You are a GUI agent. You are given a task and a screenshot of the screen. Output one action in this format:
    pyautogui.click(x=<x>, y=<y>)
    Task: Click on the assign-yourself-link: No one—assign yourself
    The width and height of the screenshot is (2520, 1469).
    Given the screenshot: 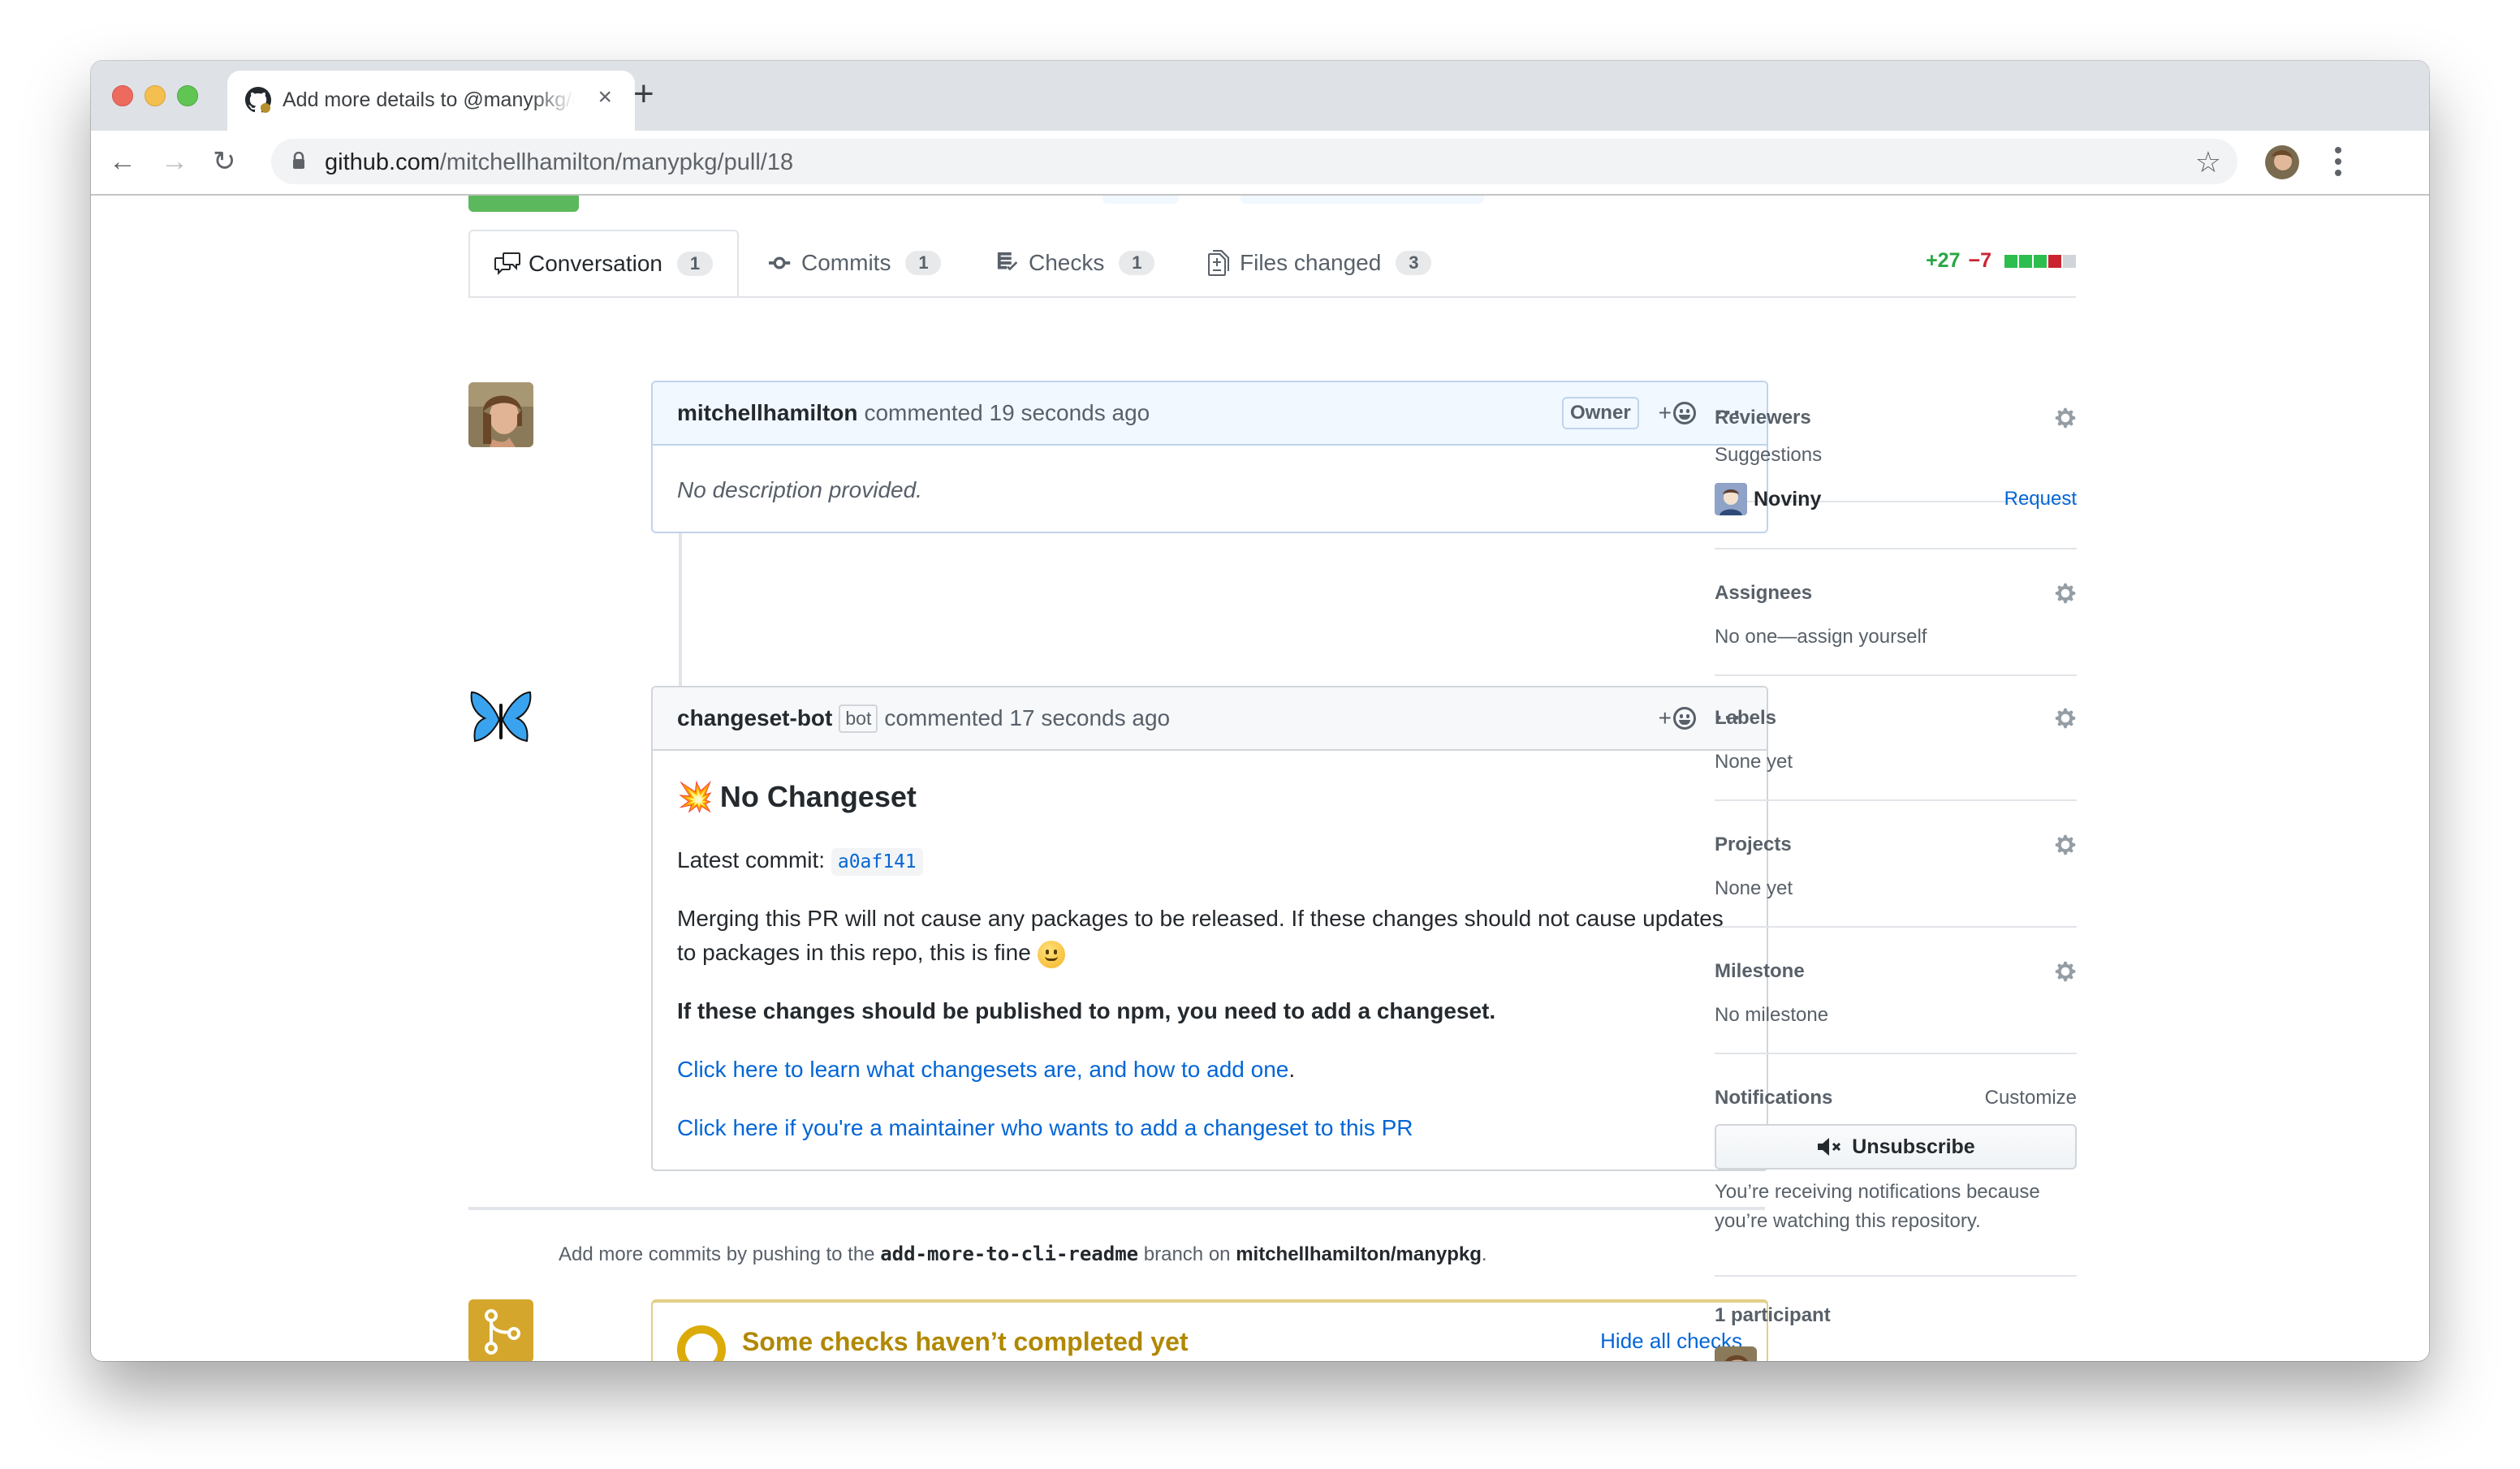 What is the action you would take?
    pyautogui.click(x=1896, y=637)
    